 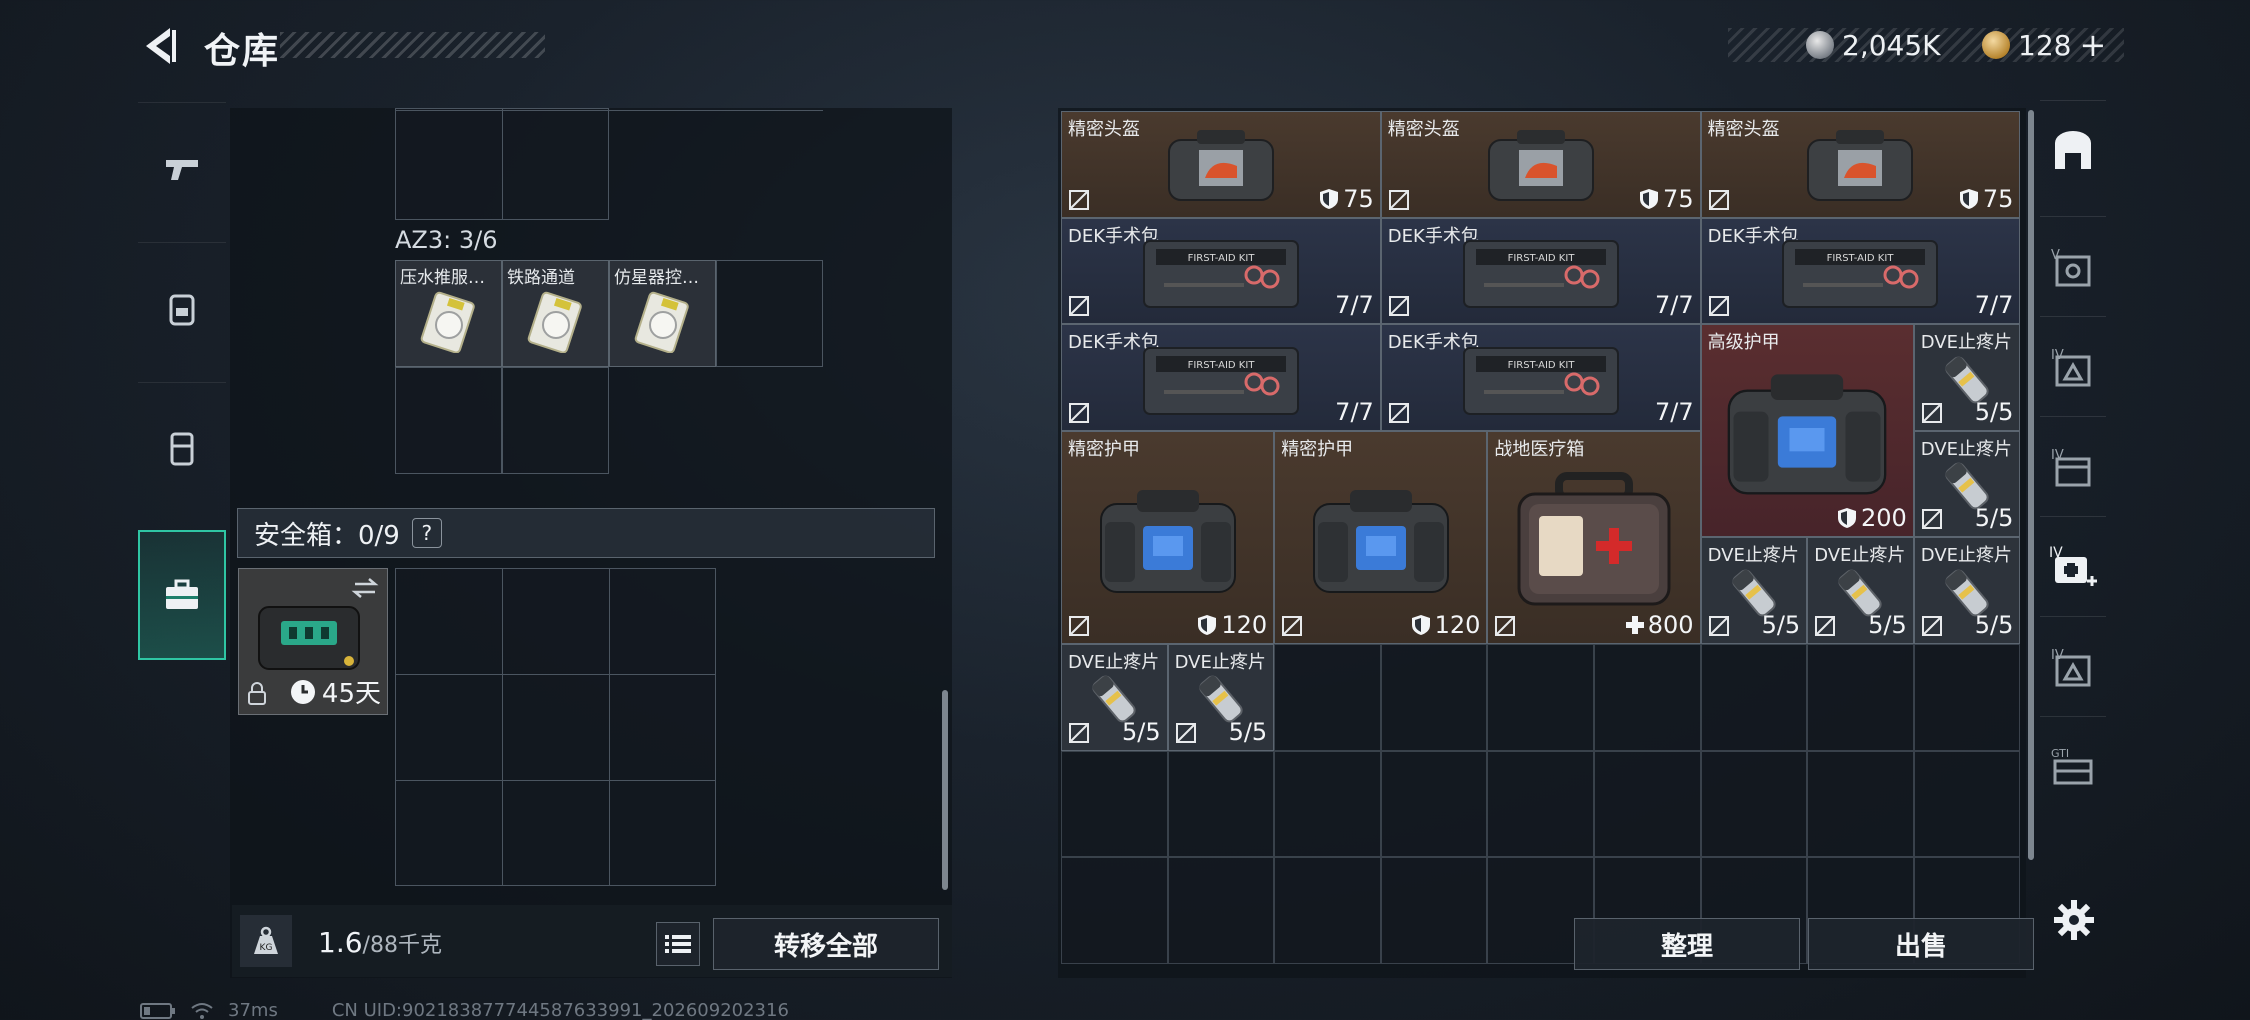 I want to click on back-button, so click(x=160, y=46).